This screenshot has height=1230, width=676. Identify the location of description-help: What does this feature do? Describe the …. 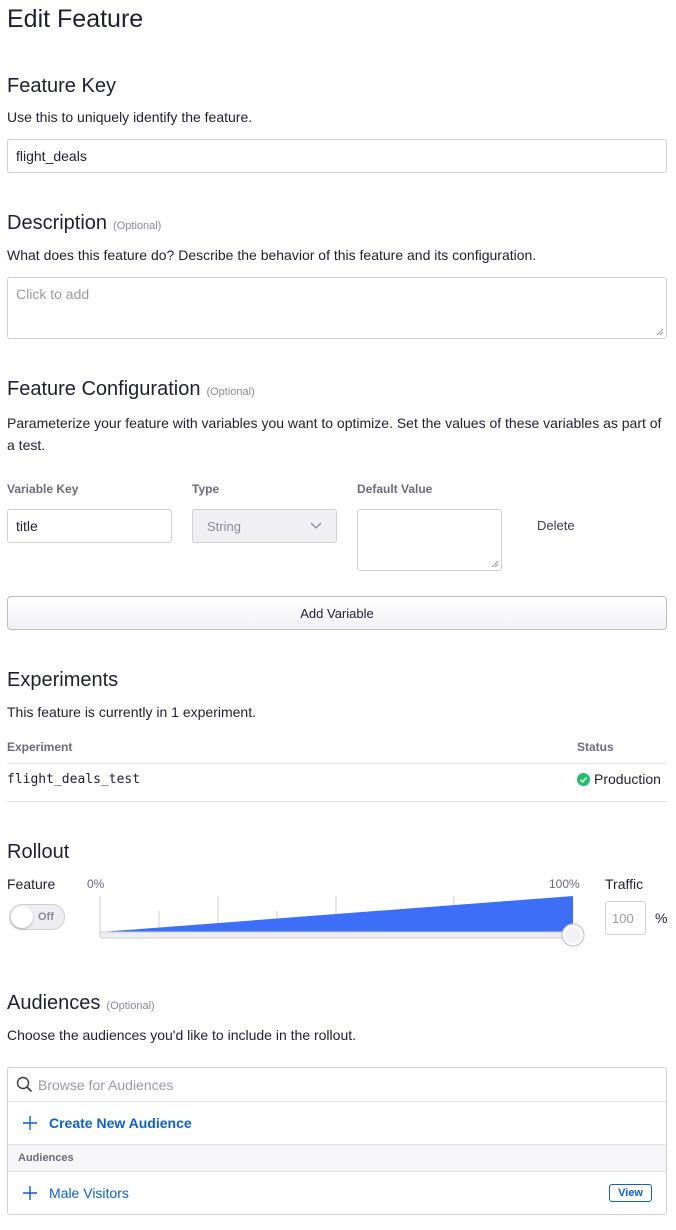
(272, 255).